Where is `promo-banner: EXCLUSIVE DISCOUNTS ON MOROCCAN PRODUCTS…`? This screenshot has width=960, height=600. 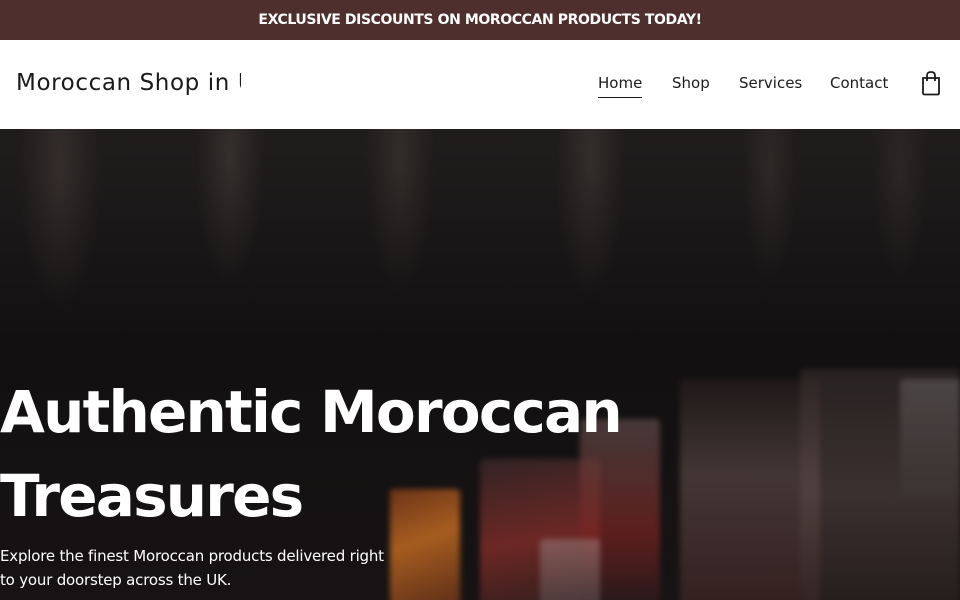
promo-banner: EXCLUSIVE DISCOUNTS ON MOROCCAN PRODUCTS… is located at coordinates (480, 20).